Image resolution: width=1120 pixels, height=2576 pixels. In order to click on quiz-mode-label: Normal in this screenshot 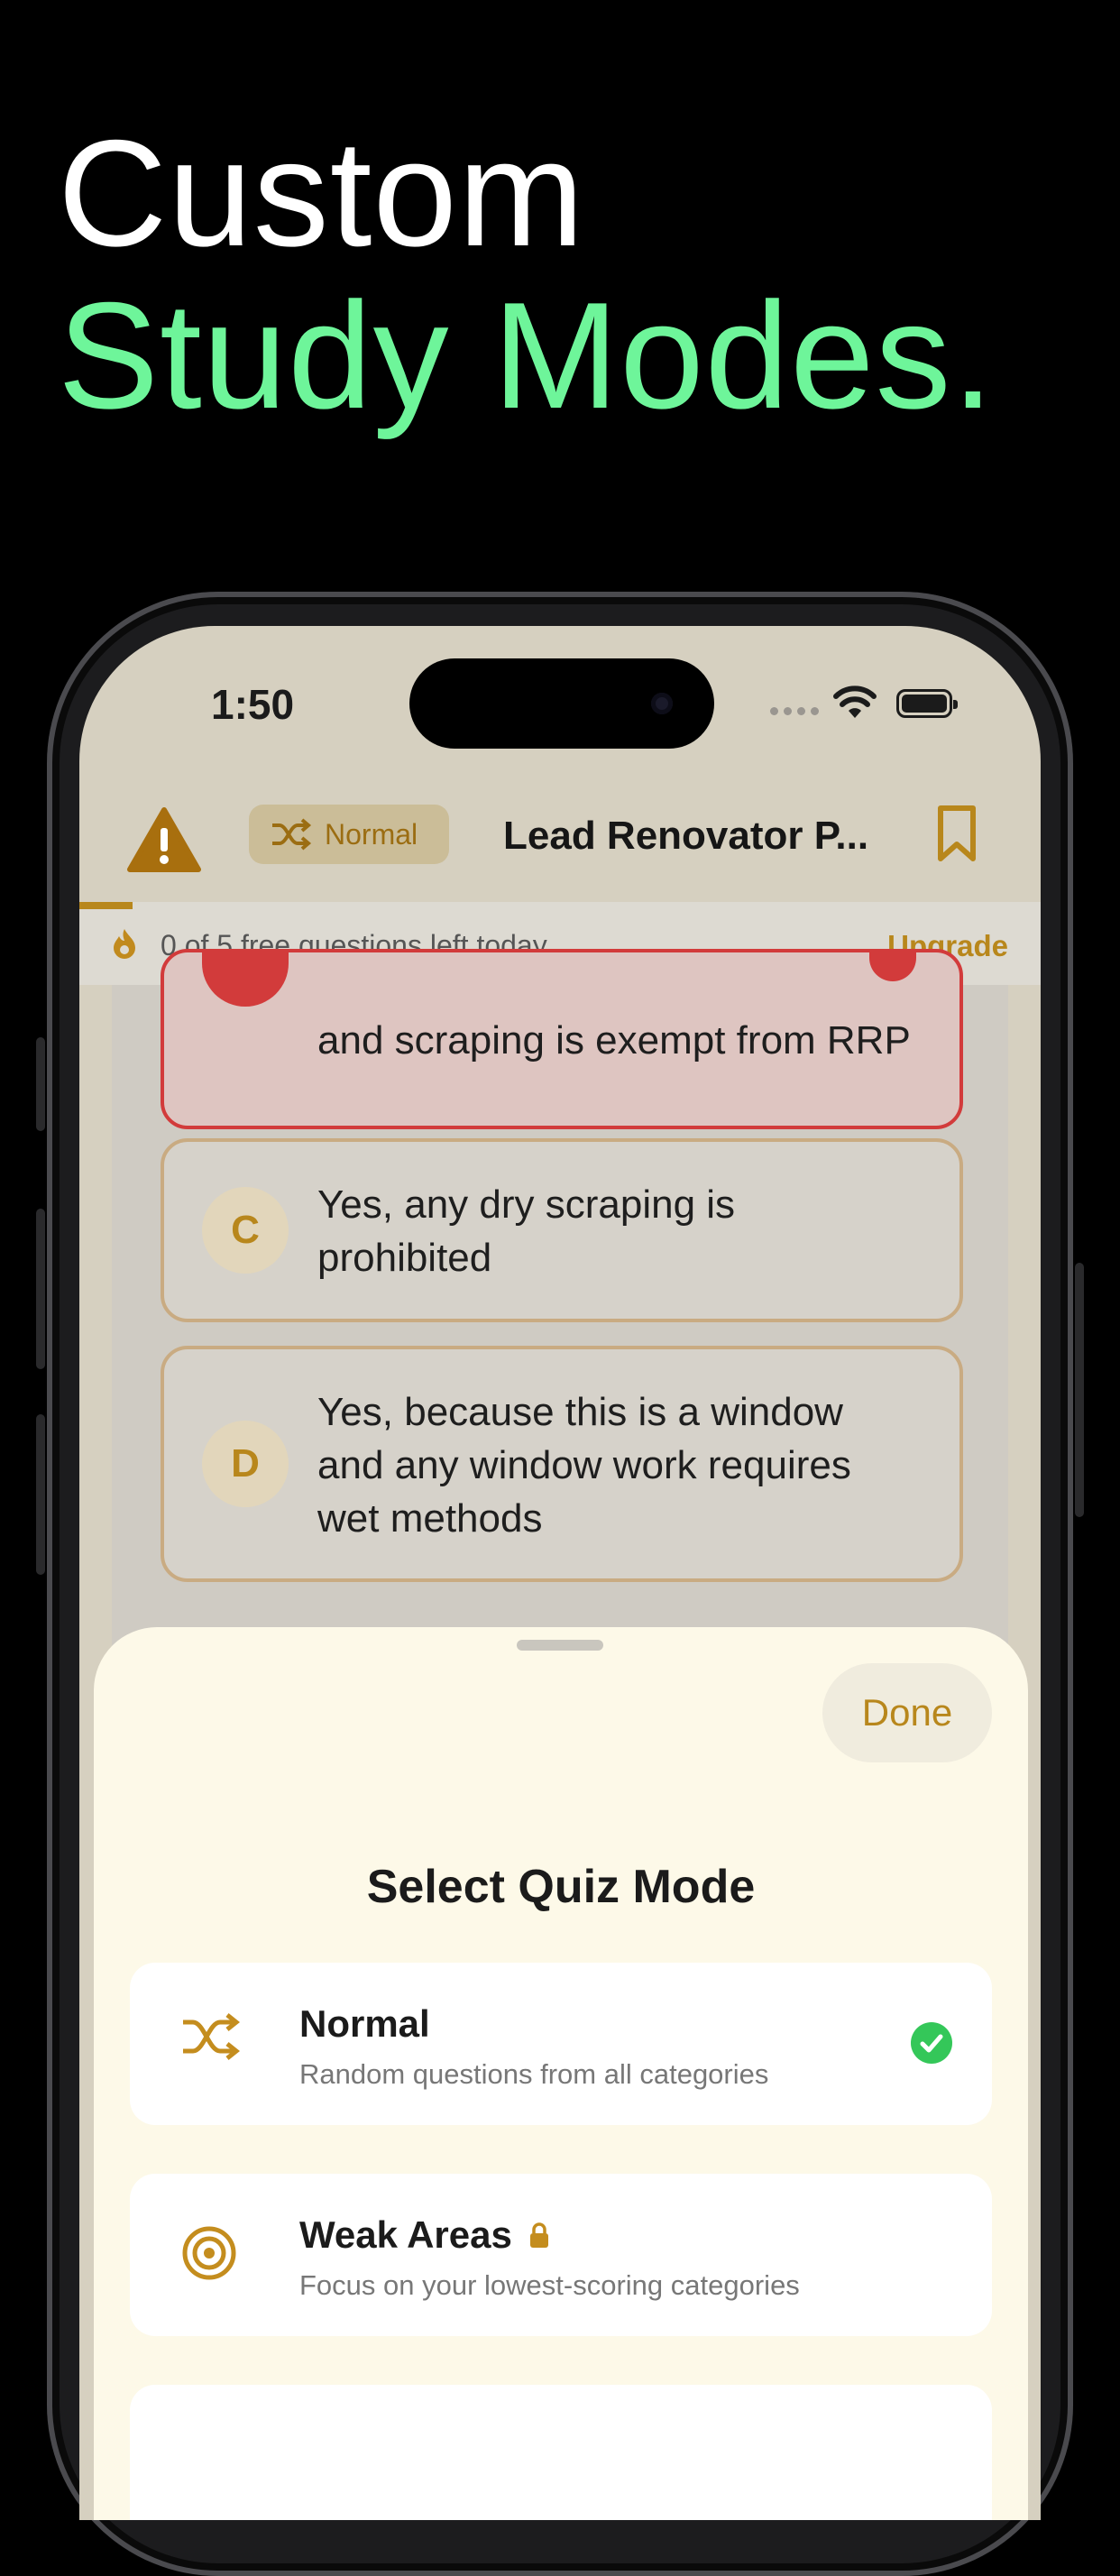, I will do `click(371, 834)`.